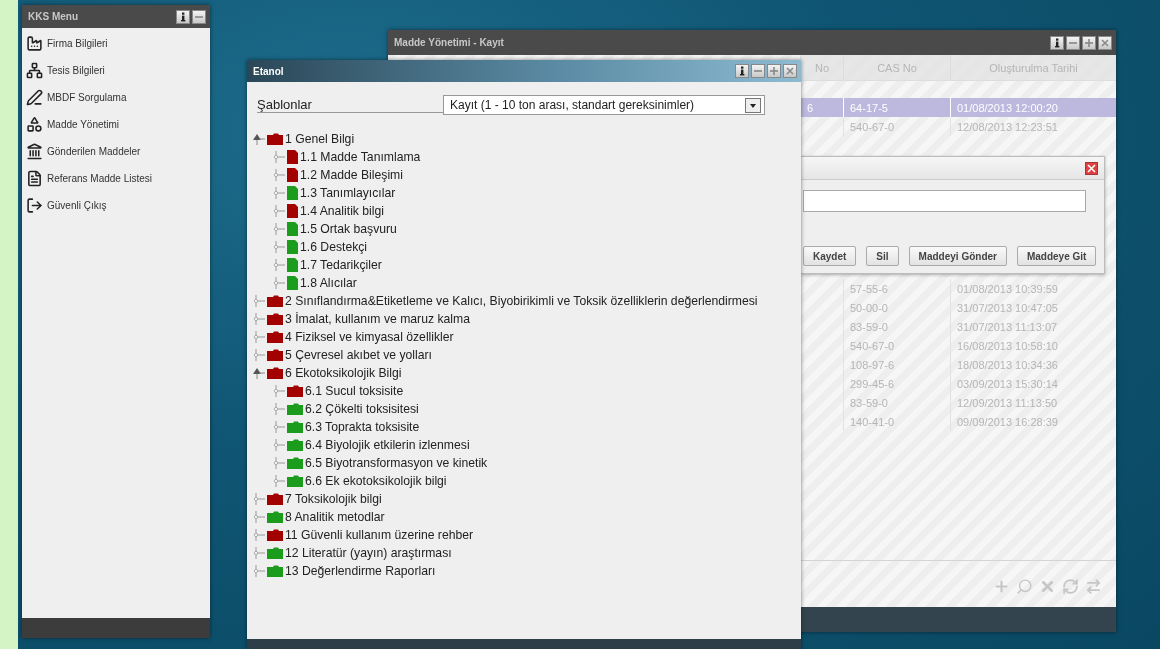 This screenshot has width=1160, height=649. What do you see at coordinates (360, 571) in the screenshot?
I see `tree-item: 13 Değerlendirme Raporları` at bounding box center [360, 571].